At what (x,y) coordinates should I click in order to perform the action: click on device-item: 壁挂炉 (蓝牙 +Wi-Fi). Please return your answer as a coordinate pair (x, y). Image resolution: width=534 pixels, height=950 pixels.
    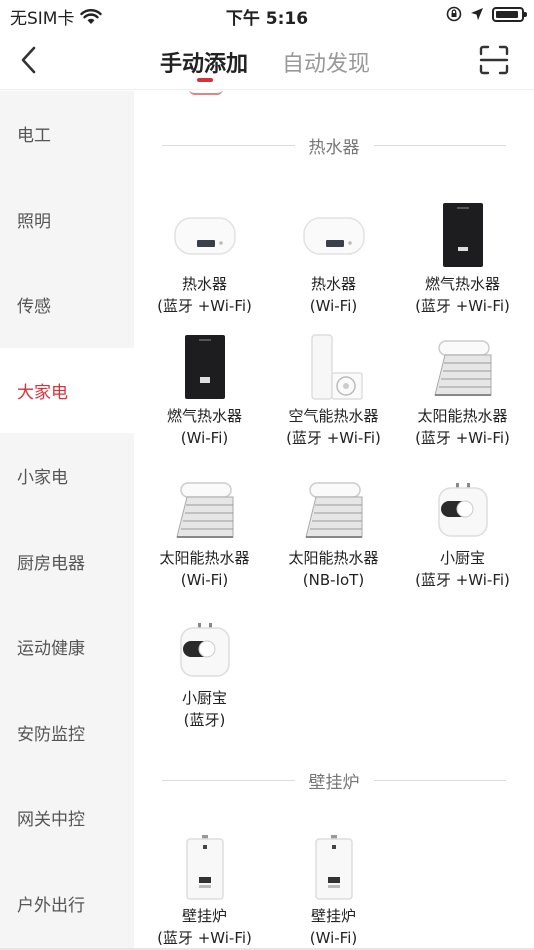
    Looking at the image, I should click on (204, 890).